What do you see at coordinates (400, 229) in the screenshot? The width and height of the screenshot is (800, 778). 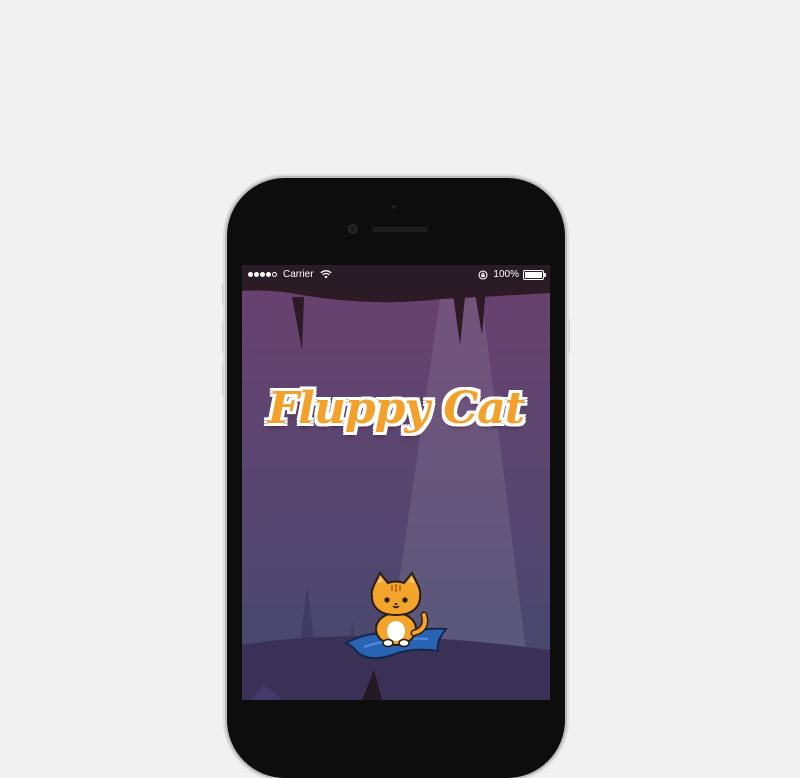 I see `earpiece-speaker` at bounding box center [400, 229].